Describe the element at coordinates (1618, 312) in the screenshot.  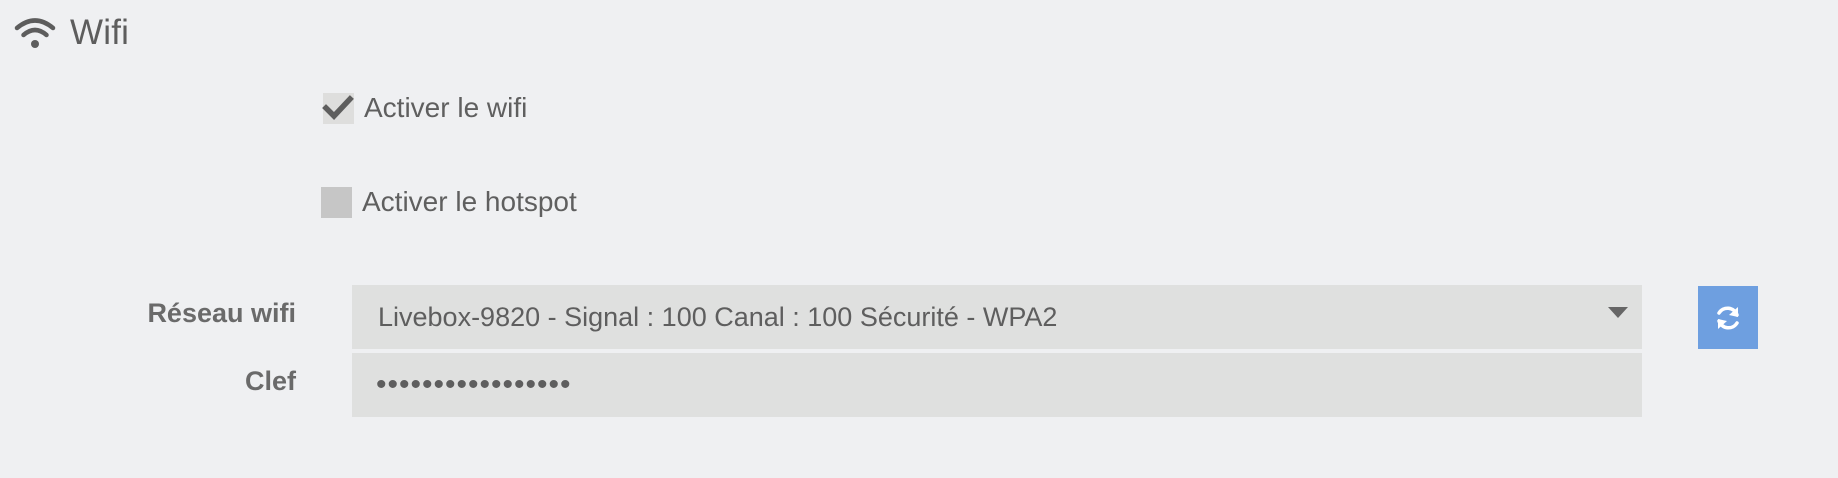
I see `dropdown-arrow-icon` at that location.